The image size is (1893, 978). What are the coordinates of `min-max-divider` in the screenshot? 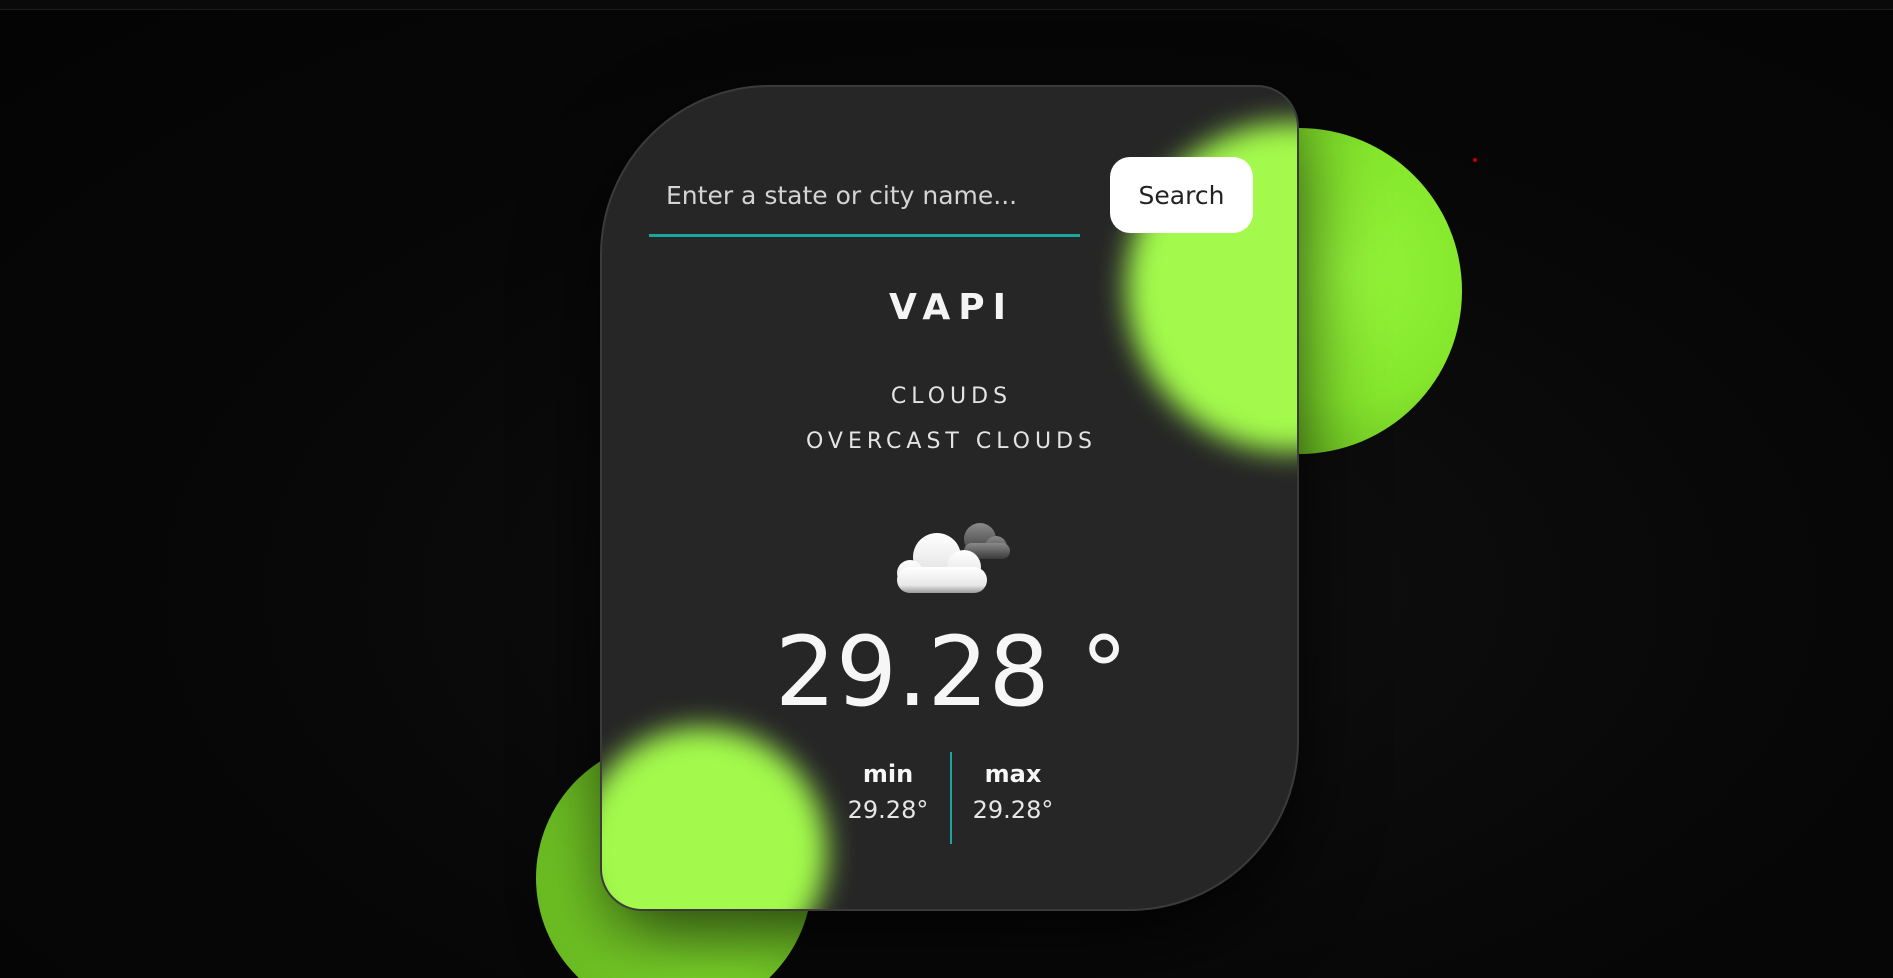 It's located at (951, 798).